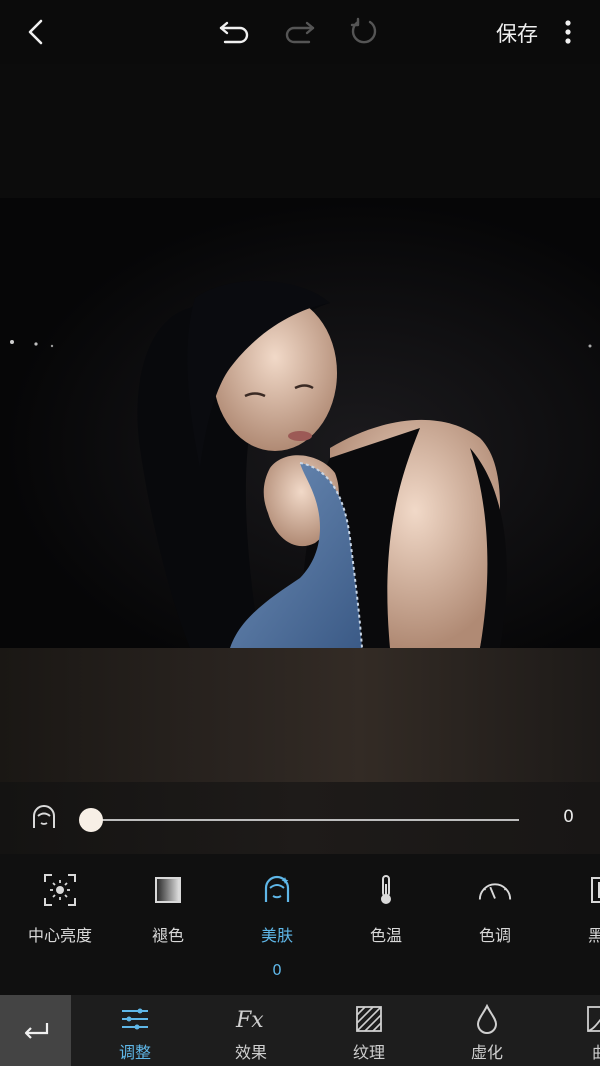 The image size is (600, 1066). Describe the element at coordinates (572, 1030) in the screenshot. I see `tab-curves: 曲` at that location.